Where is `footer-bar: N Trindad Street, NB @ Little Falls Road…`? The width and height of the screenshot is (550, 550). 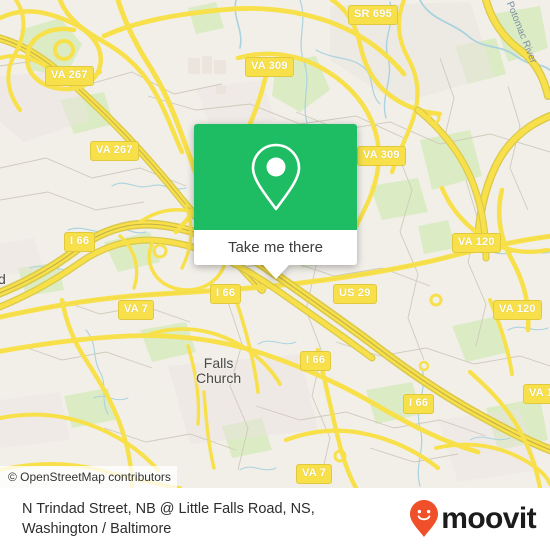
footer-bar: N Trindad Street, NB @ Little Falls Road… is located at coordinates (275, 519).